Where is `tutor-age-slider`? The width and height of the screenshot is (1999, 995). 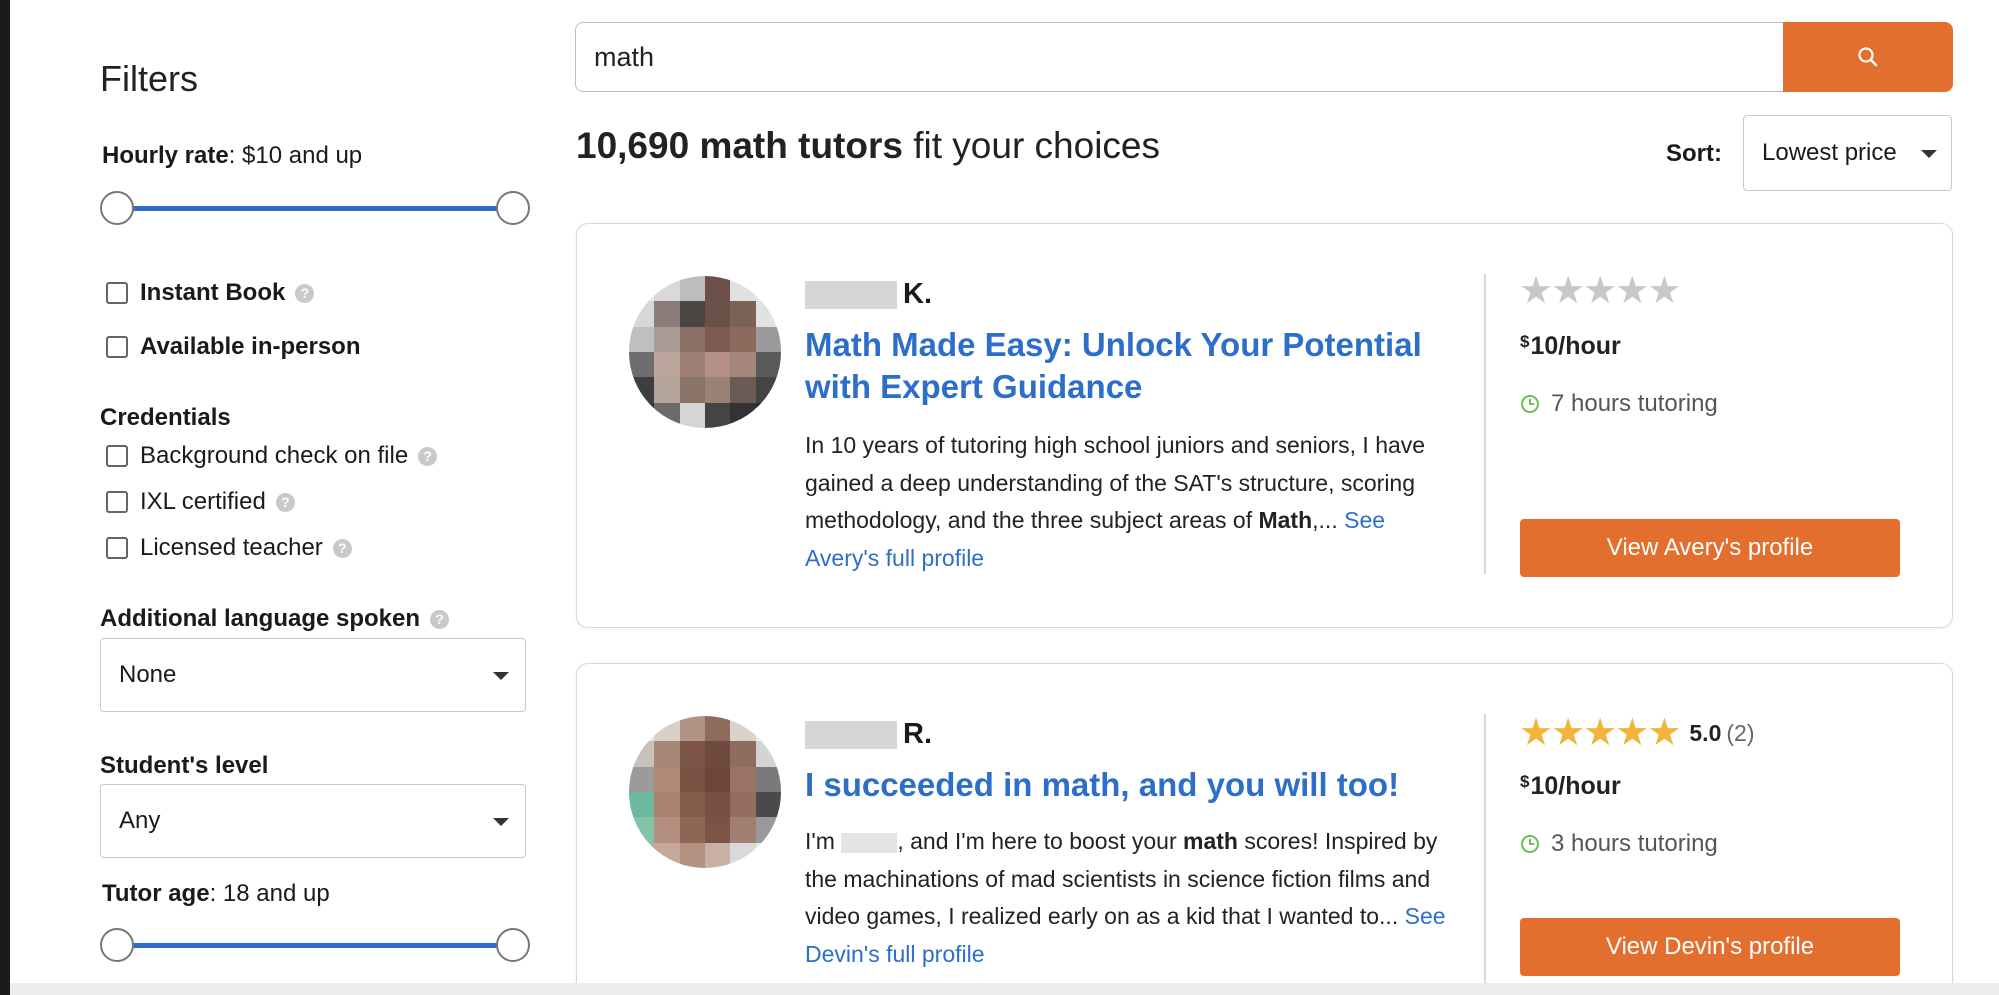
tutor-age-slider is located at coordinates (315, 945).